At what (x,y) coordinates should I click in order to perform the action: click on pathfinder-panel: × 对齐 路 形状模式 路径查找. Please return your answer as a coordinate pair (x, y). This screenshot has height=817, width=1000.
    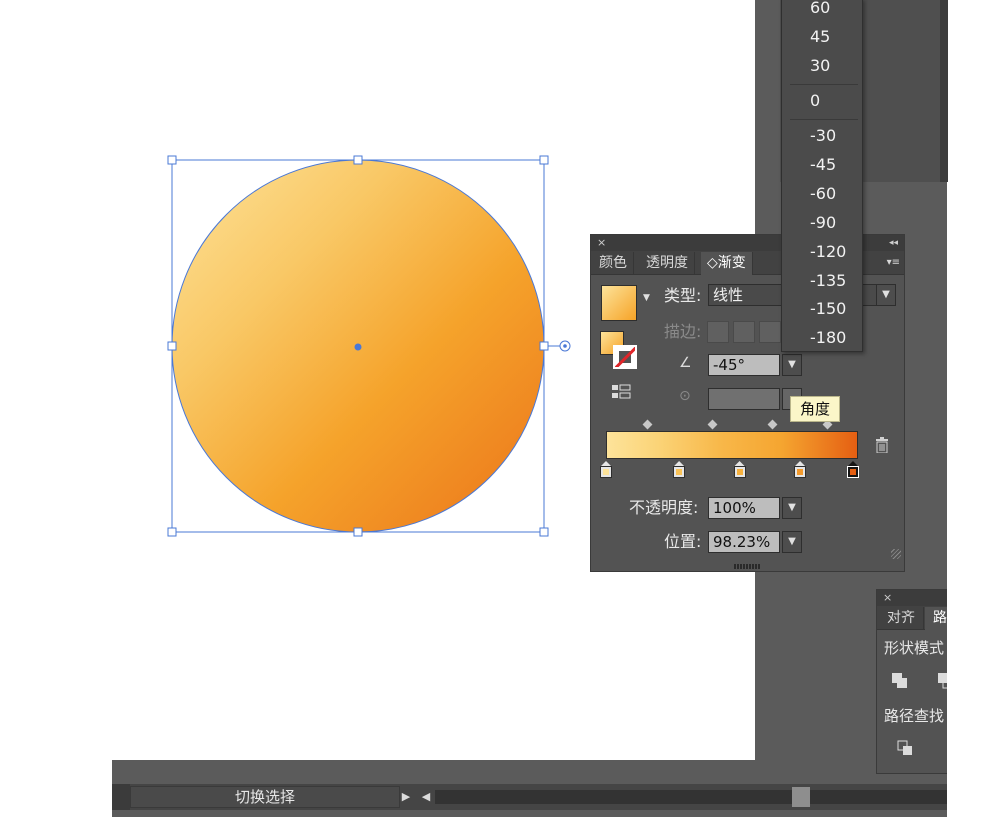
    Looking at the image, I should click on (911, 681).